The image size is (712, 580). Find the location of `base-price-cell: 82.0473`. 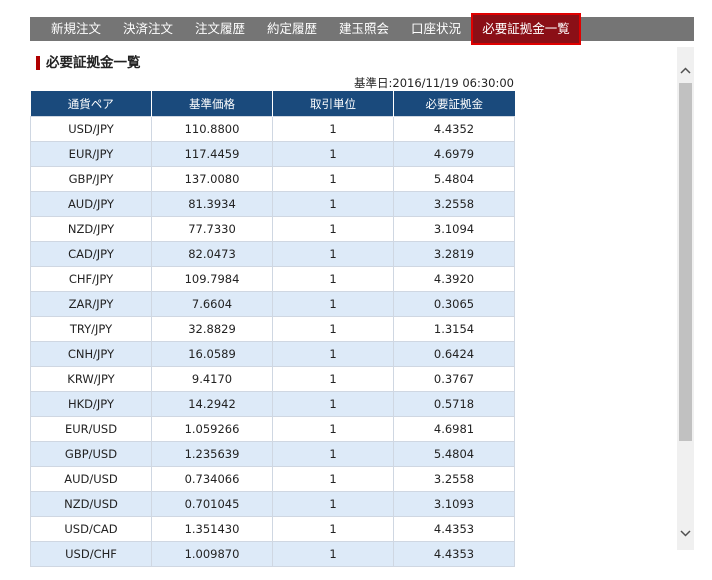

base-price-cell: 82.0473 is located at coordinates (212, 254).